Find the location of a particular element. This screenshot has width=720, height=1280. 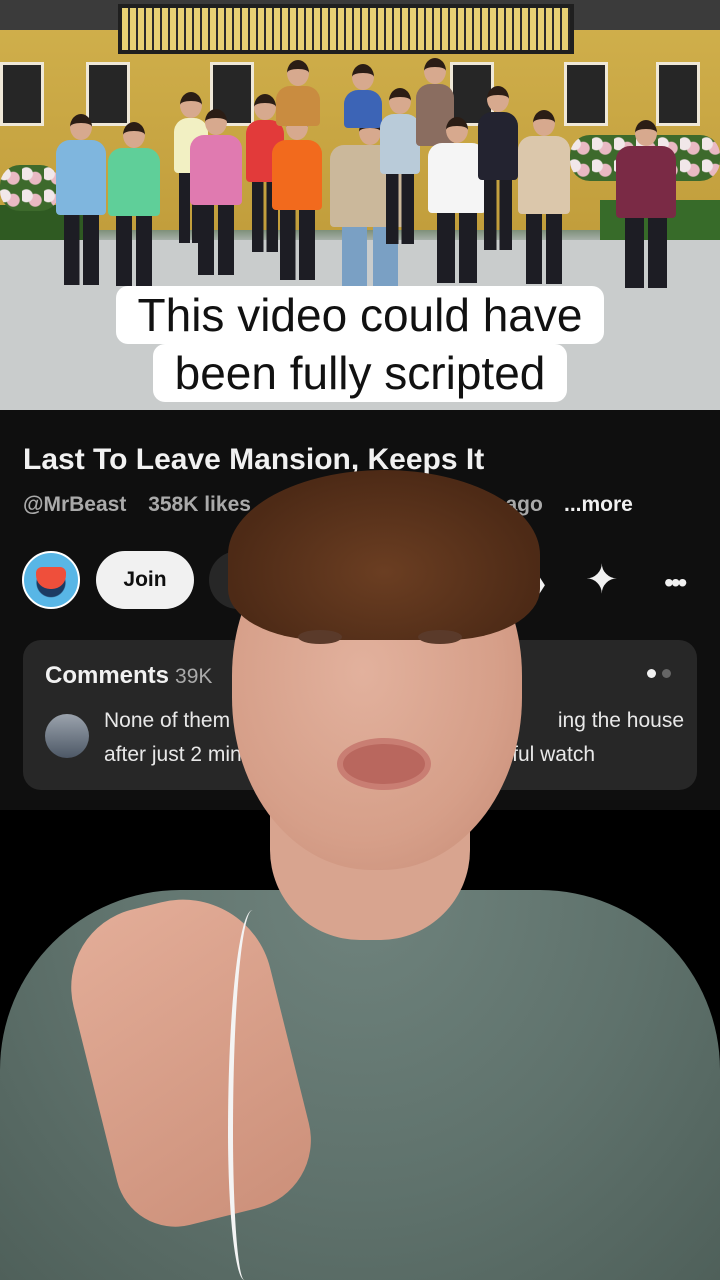

creator-mouth is located at coordinates (384, 764).